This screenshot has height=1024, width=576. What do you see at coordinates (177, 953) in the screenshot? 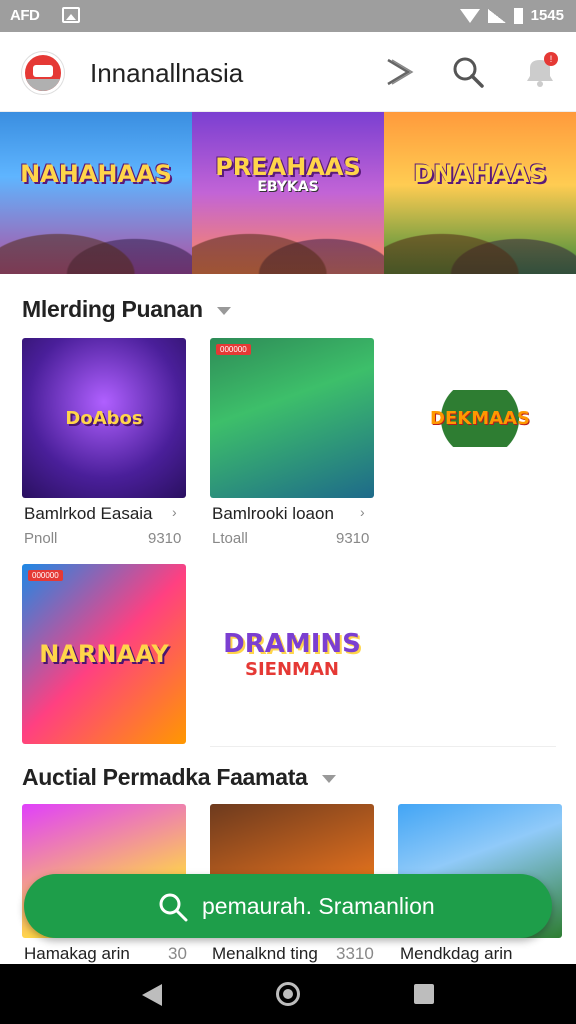
I see `game-size: 30` at bounding box center [177, 953].